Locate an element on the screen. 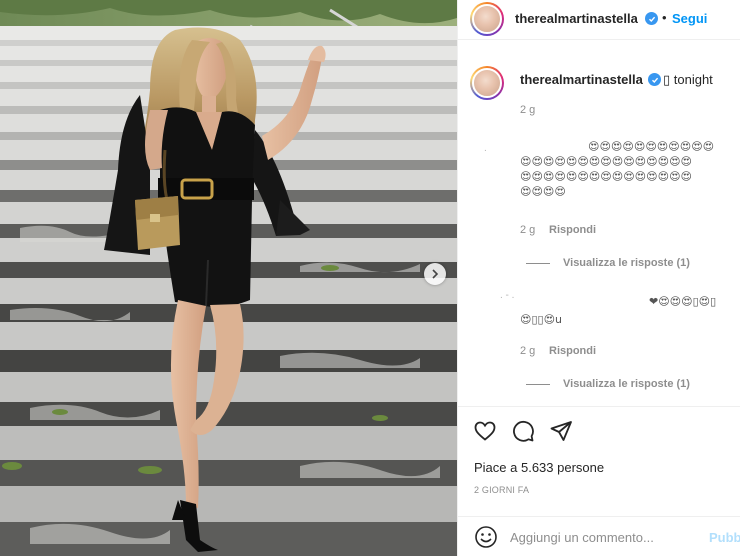 The image size is (740, 556). post-header: therealmartinastella • Segui is located at coordinates (599, 20).